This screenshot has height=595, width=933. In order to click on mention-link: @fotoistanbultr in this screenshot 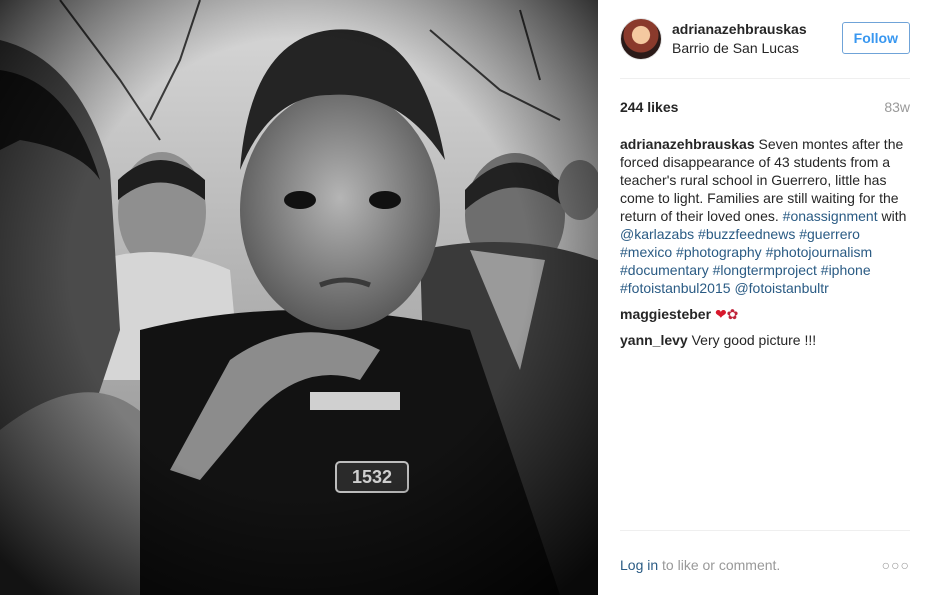, I will do `click(781, 288)`.